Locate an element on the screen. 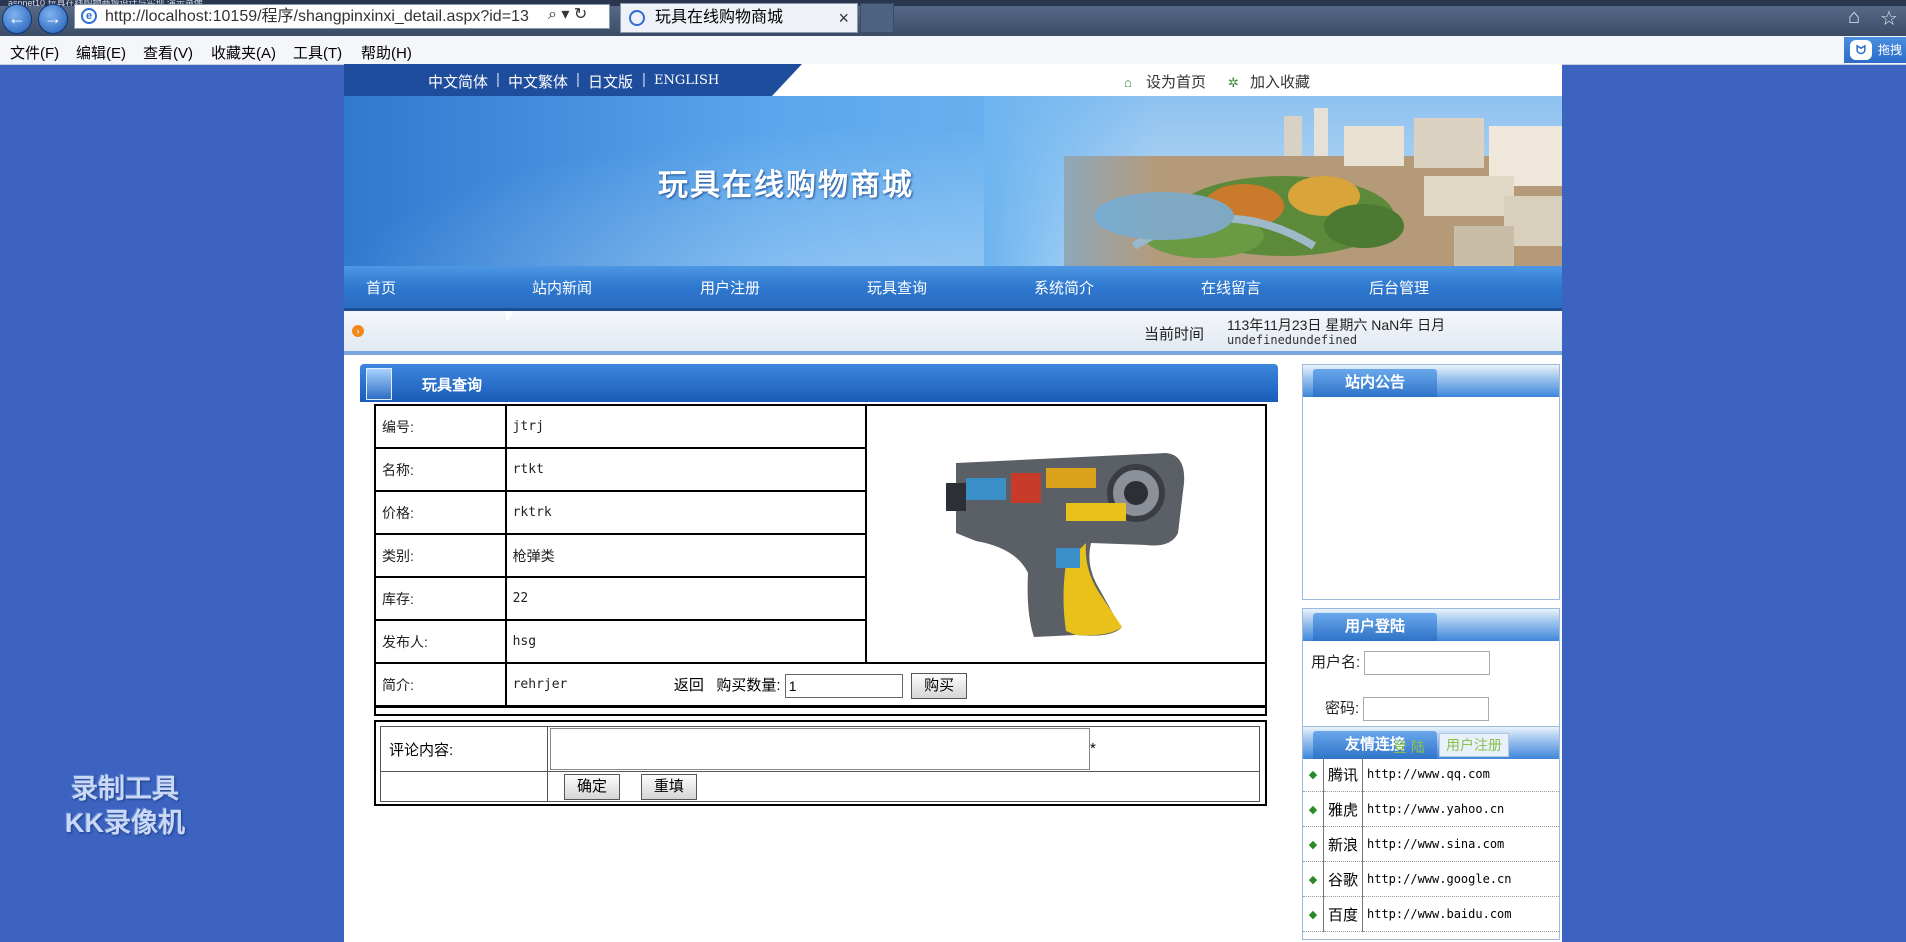 The height and width of the screenshot is (942, 1906). menu-bar: 文件(F) 编辑(E) 查看(V) 收藏夹(A) 工具(T) 帮助(H) is located at coordinates (953, 50).